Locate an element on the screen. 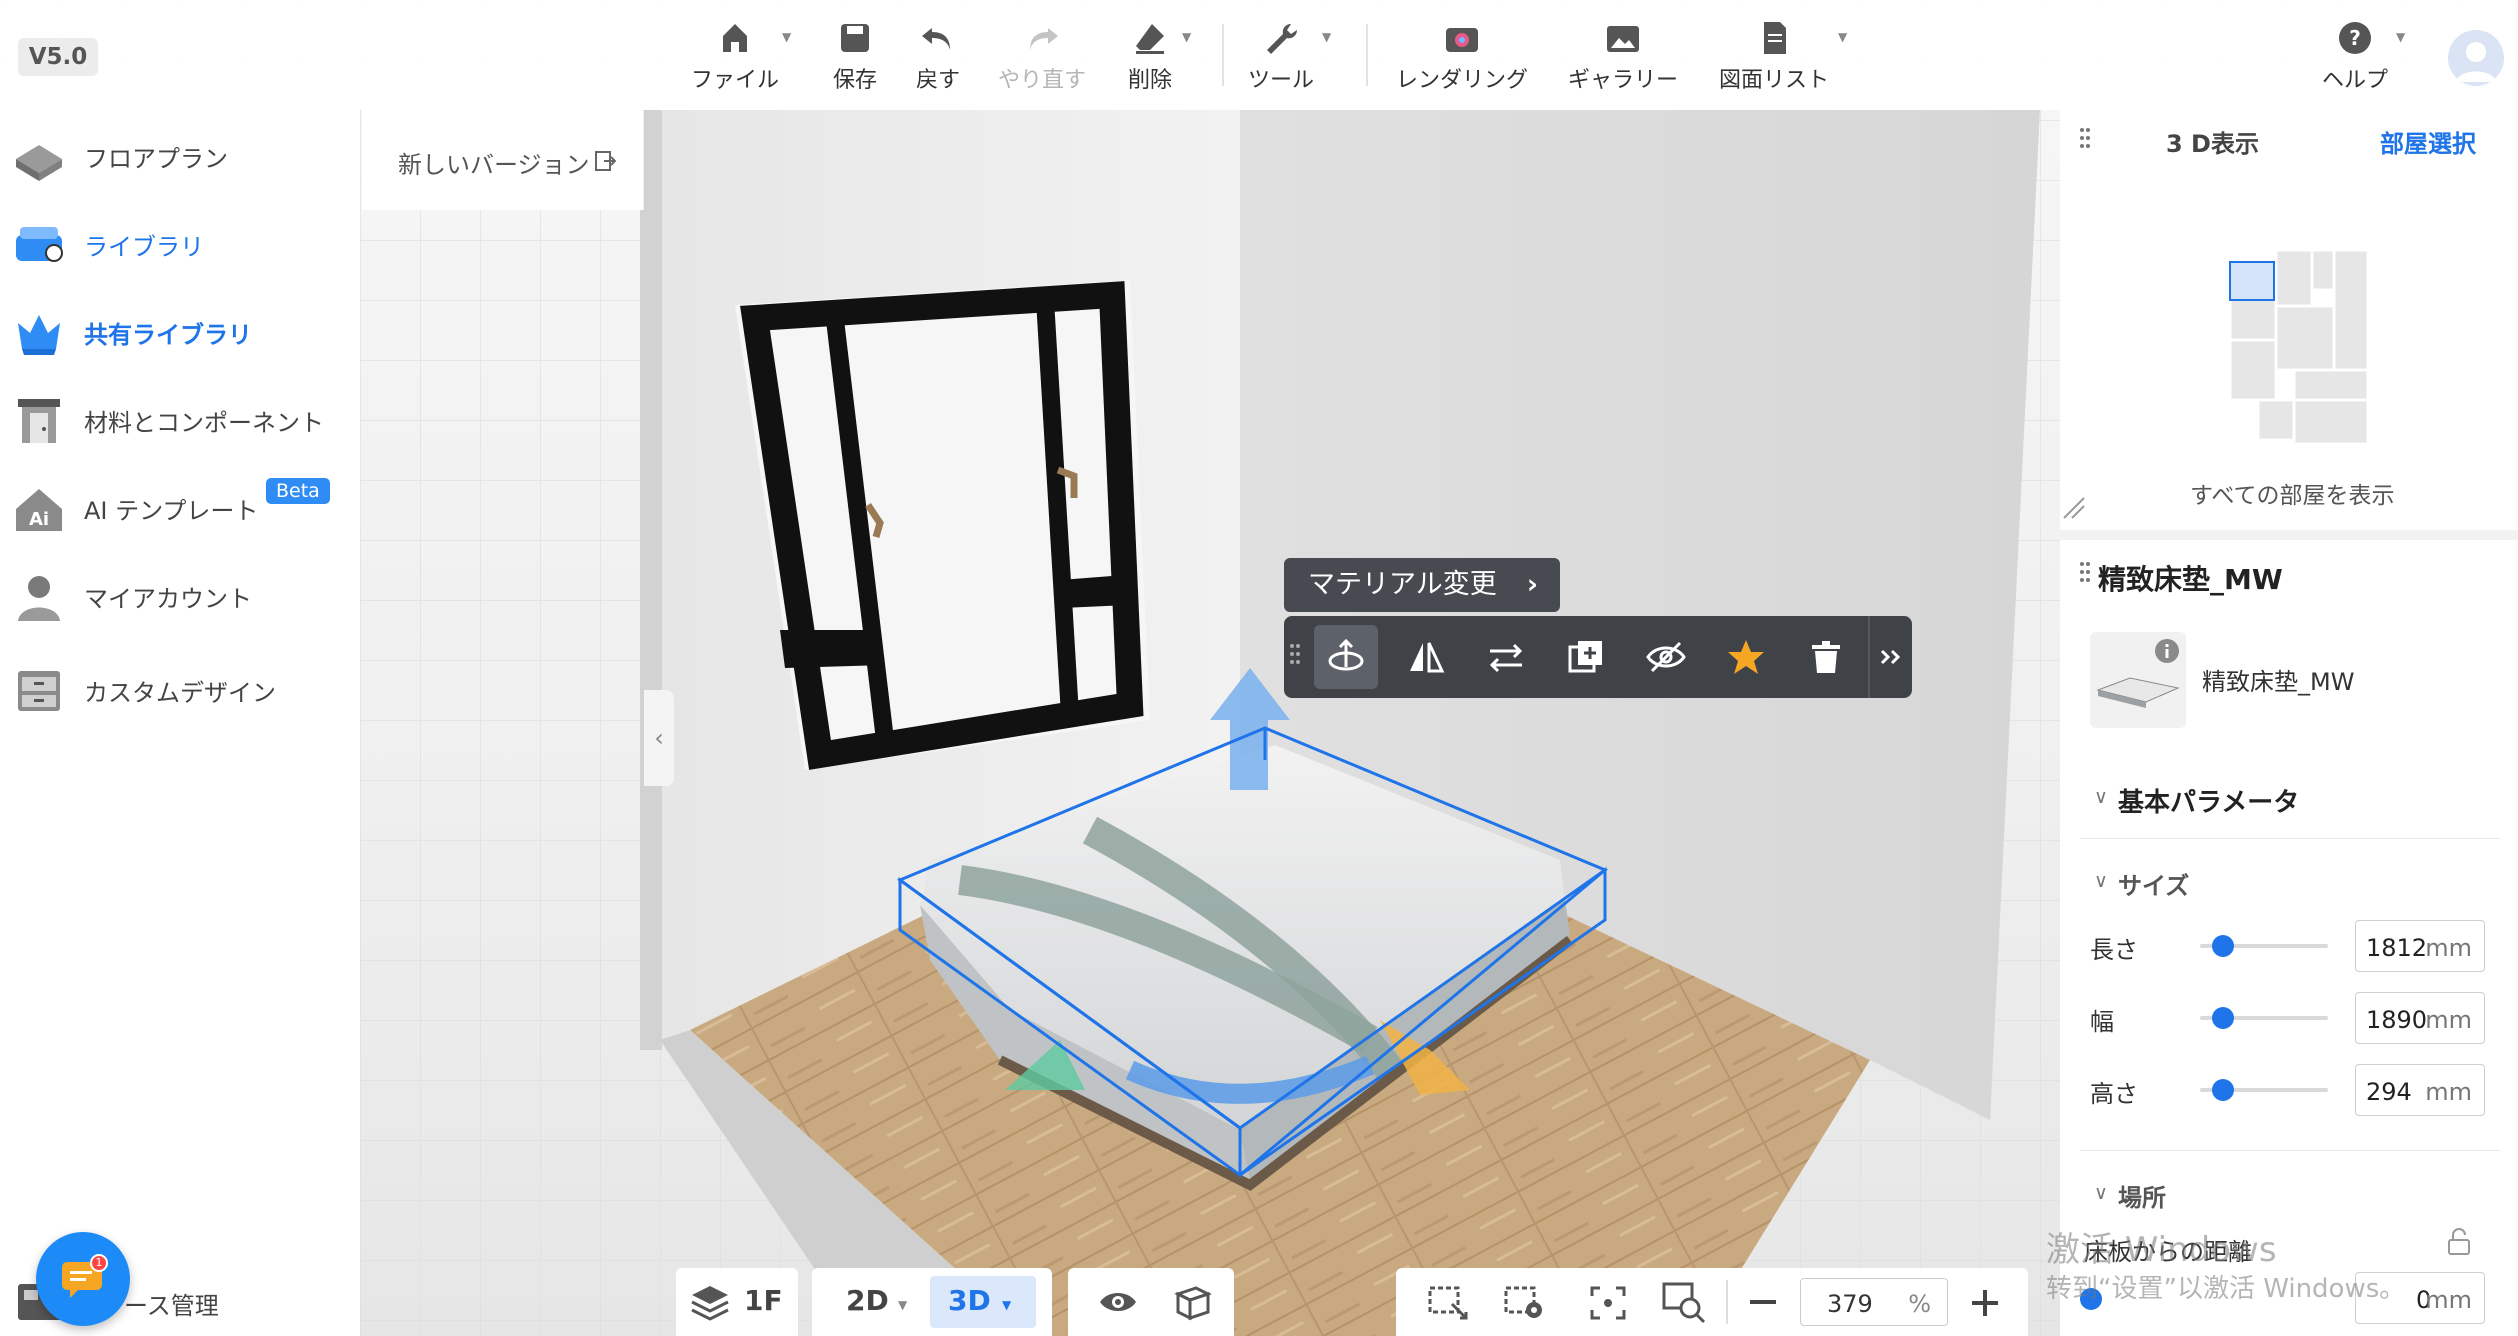 Image resolution: width=2518 pixels, height=1336 pixels. resource-manage-label: ース管理 is located at coordinates (171, 1303).